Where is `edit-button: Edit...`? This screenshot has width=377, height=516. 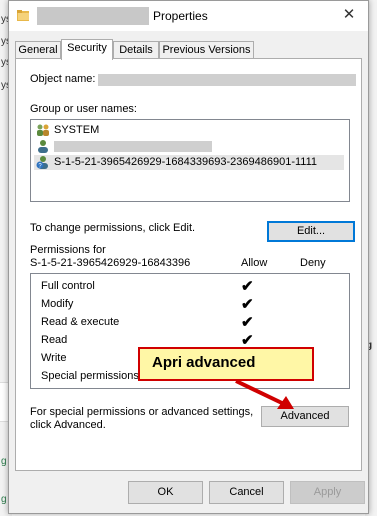 edit-button: Edit... is located at coordinates (311, 231).